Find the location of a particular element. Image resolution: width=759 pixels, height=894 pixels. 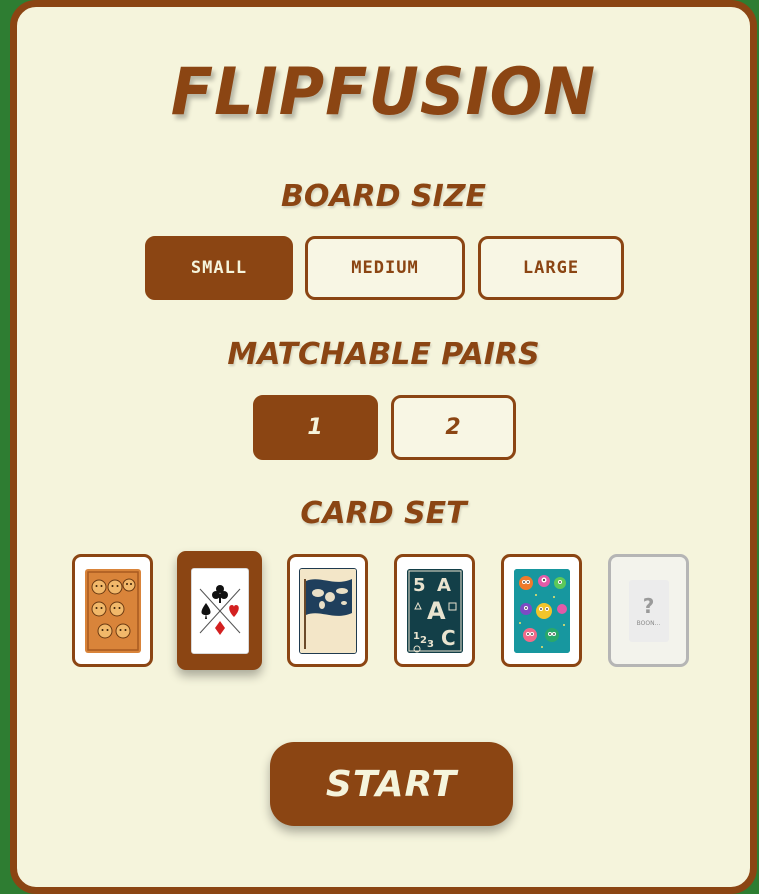

pairs-1-button: 1 is located at coordinates (315, 427).